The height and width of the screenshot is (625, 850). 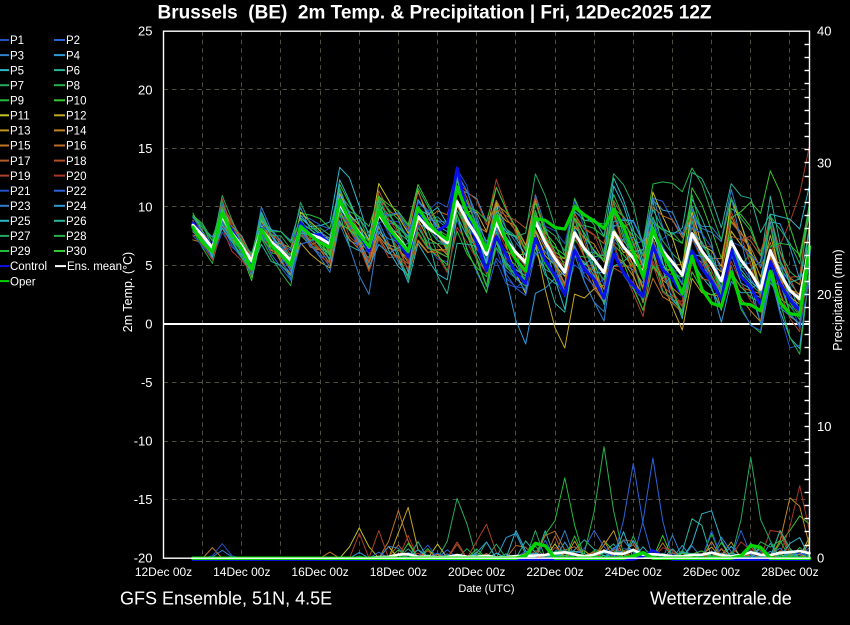 What do you see at coordinates (148, 265) in the screenshot?
I see `svg-text: 5` at bounding box center [148, 265].